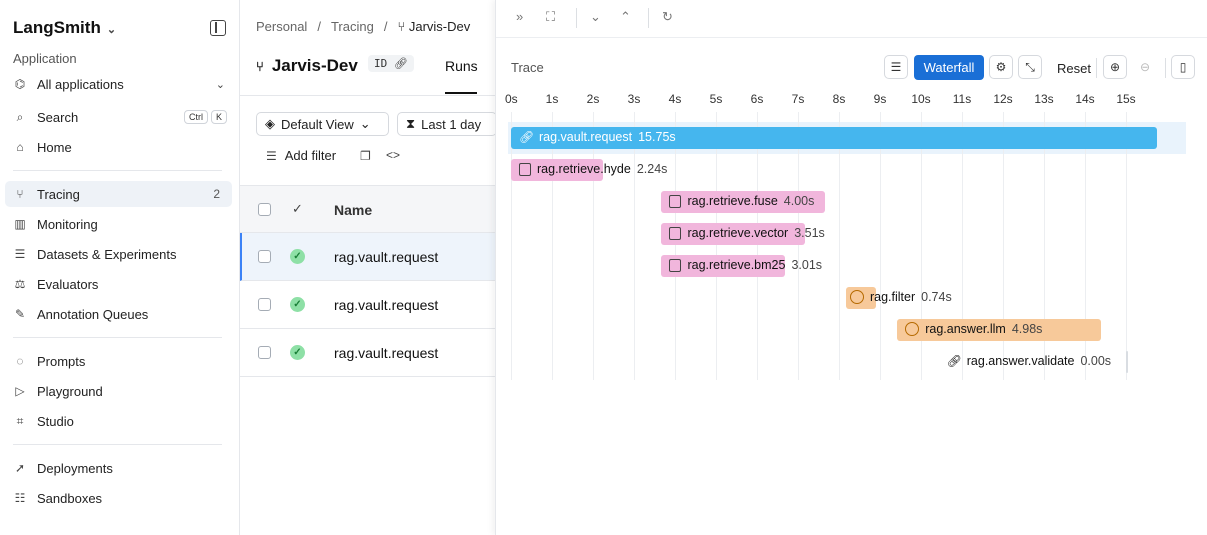 Image resolution: width=1207 pixels, height=535 pixels. Describe the element at coordinates (807, 265) in the screenshot. I see `span-duration: 3.01s` at that location.